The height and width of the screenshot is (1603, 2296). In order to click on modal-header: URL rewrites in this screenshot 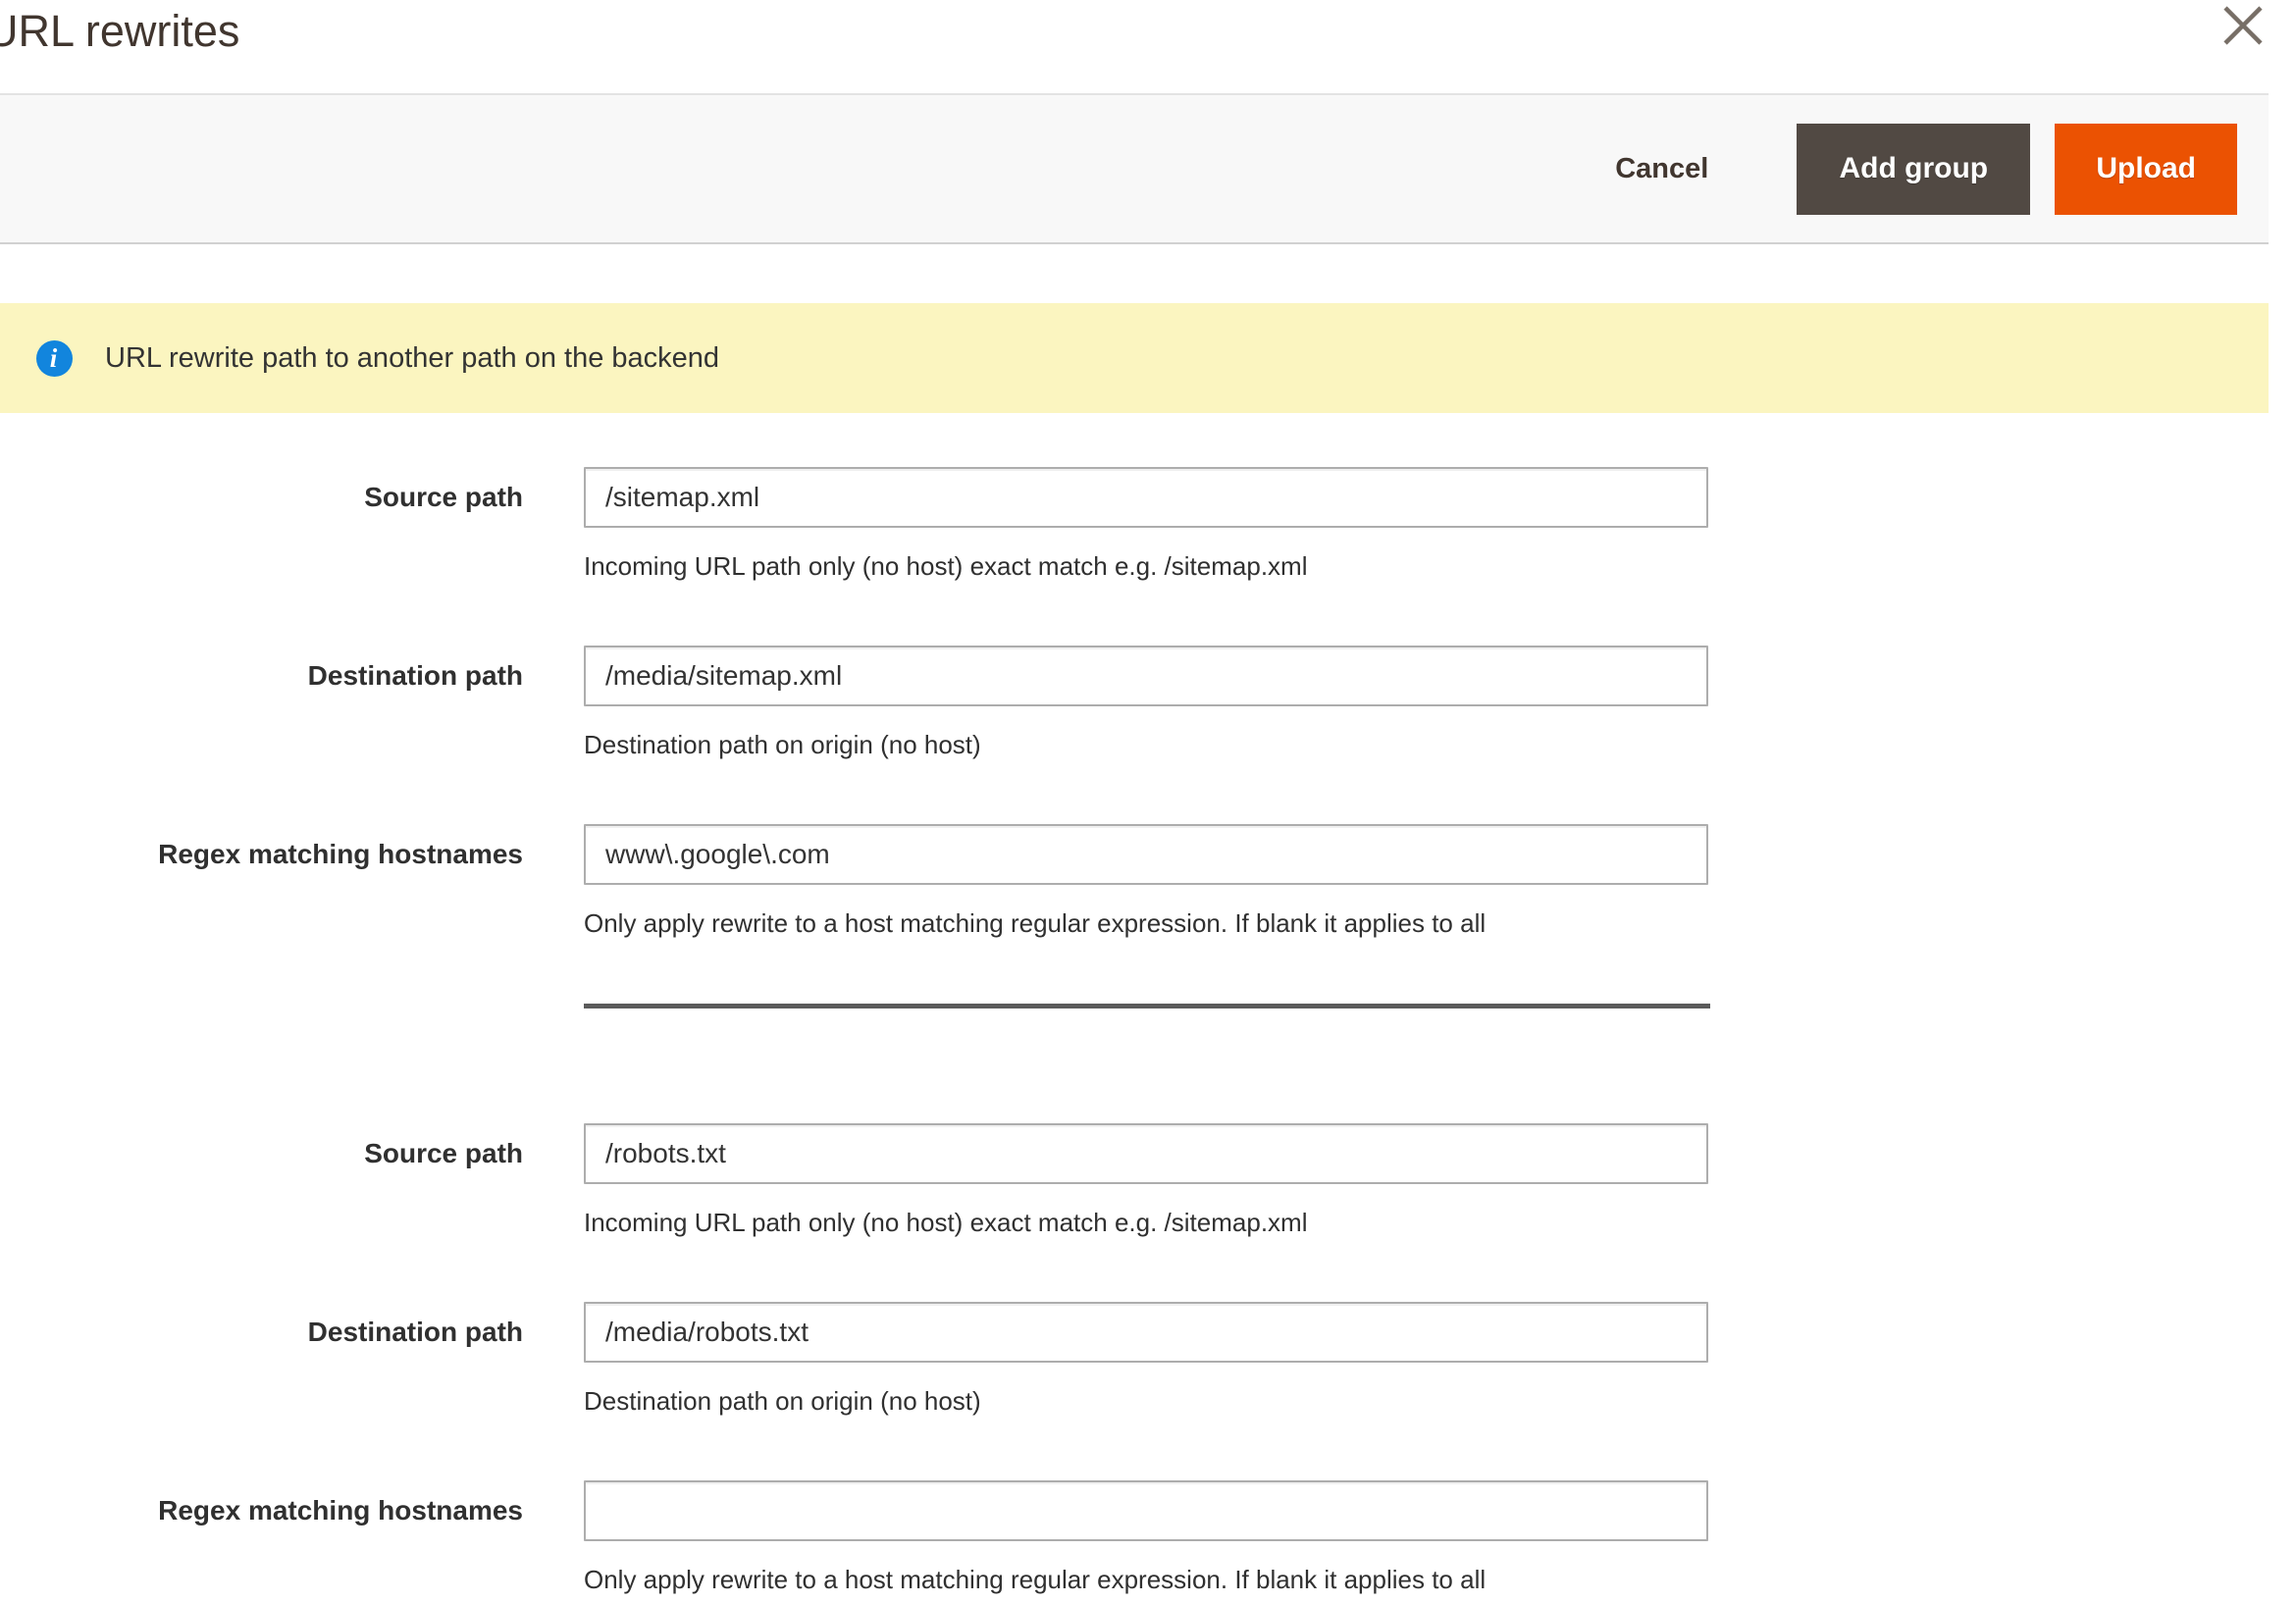, I will do `click(1148, 46)`.